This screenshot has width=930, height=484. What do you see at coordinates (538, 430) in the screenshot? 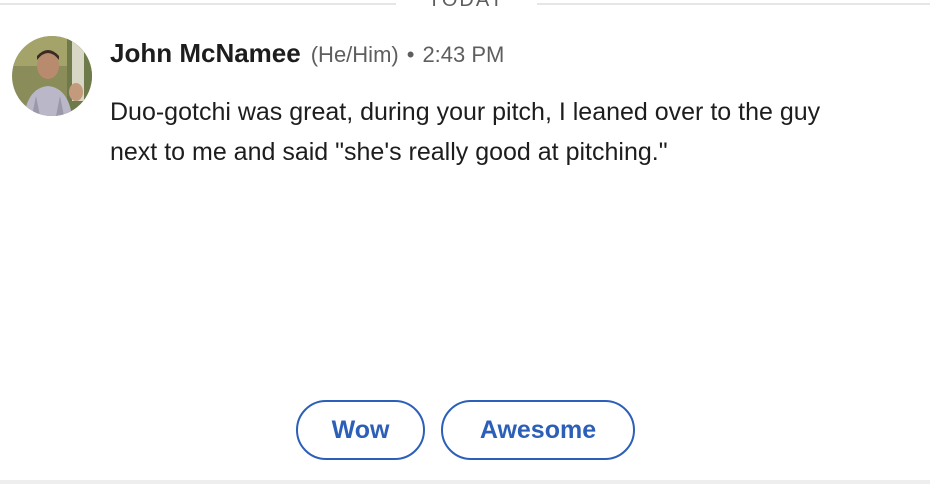
I see `quick-reply-awesome: Awesome` at bounding box center [538, 430].